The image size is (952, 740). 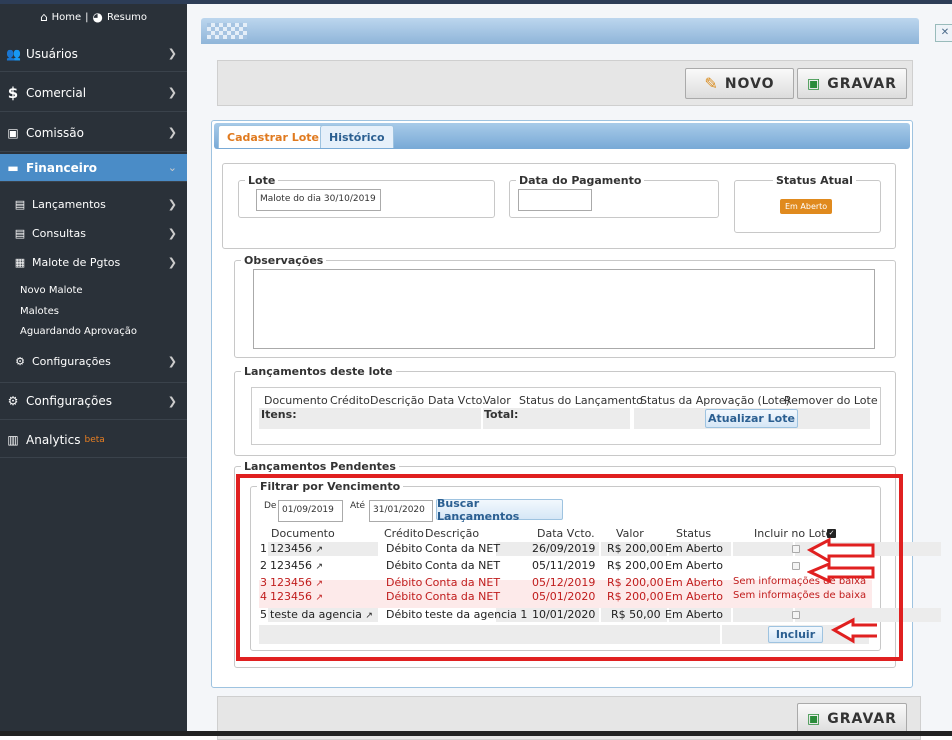 I want to click on sidebar-sub-malote: ▦ Malote de Pgtos ❯, so click(x=93, y=262).